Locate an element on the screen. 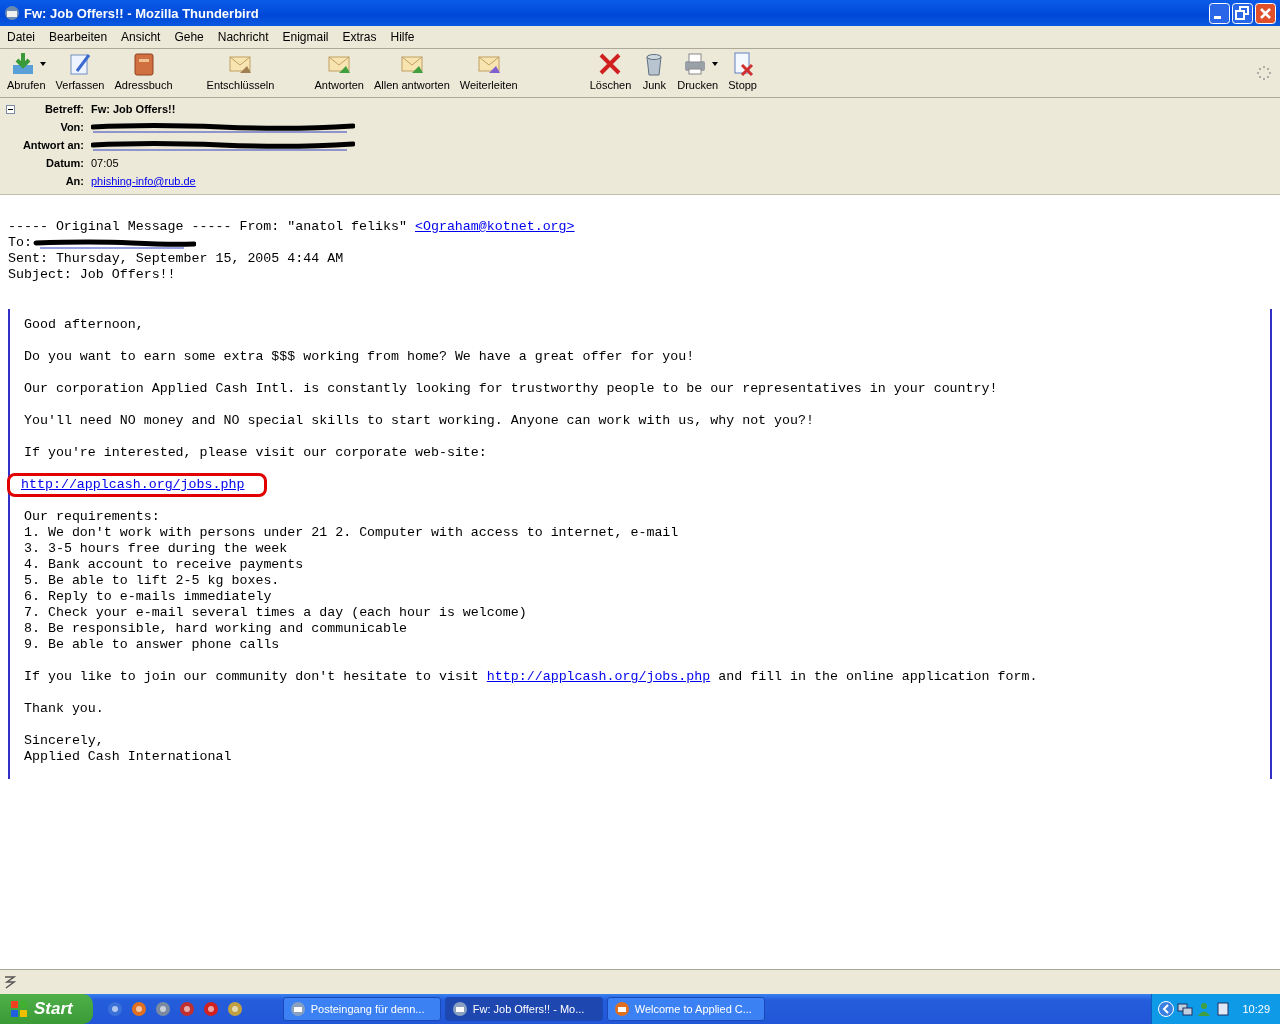 Image resolution: width=1280 pixels, height=1024 pixels. menu-item: Enigmail is located at coordinates (305, 37).